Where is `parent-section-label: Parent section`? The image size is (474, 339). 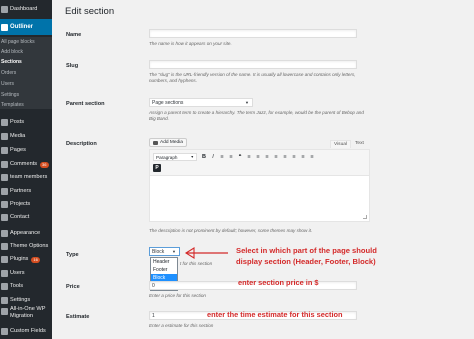
parent-section-label: Parent section is located at coordinates (85, 104).